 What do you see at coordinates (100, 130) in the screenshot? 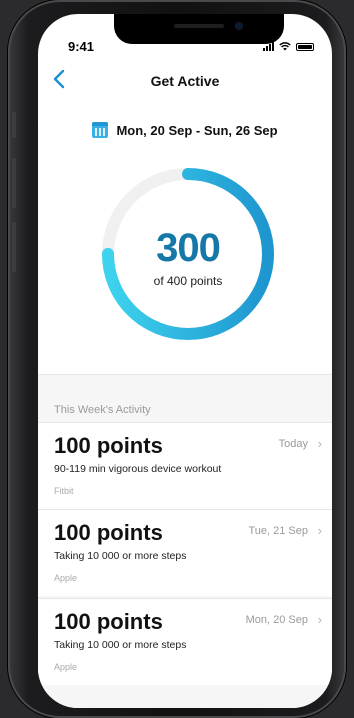
I see `calendar-icon` at bounding box center [100, 130].